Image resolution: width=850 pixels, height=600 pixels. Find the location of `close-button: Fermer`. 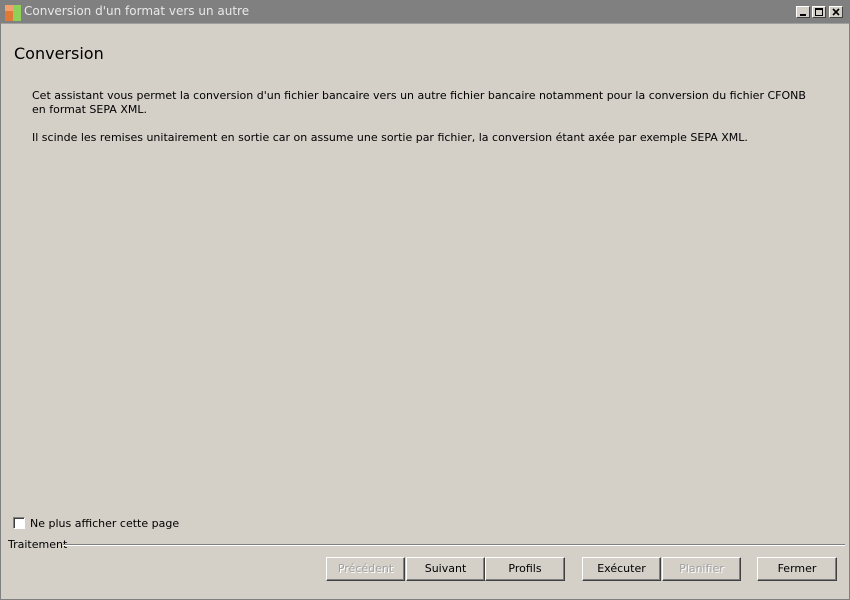

close-button: Fermer is located at coordinates (797, 569).